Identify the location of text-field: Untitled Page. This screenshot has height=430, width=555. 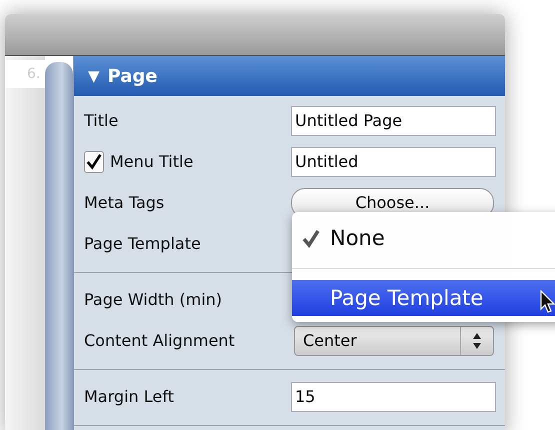
(393, 121).